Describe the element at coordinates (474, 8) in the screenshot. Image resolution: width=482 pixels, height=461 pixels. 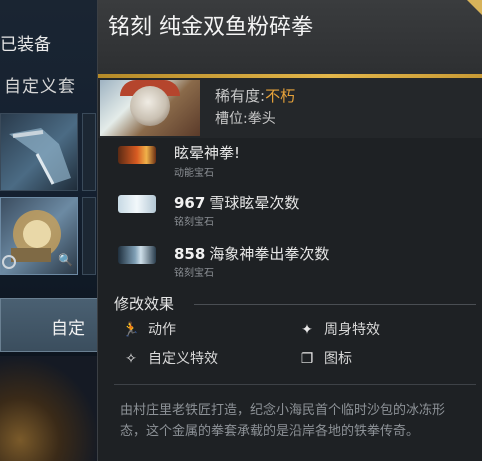
I see `corner-gem-icon` at that location.